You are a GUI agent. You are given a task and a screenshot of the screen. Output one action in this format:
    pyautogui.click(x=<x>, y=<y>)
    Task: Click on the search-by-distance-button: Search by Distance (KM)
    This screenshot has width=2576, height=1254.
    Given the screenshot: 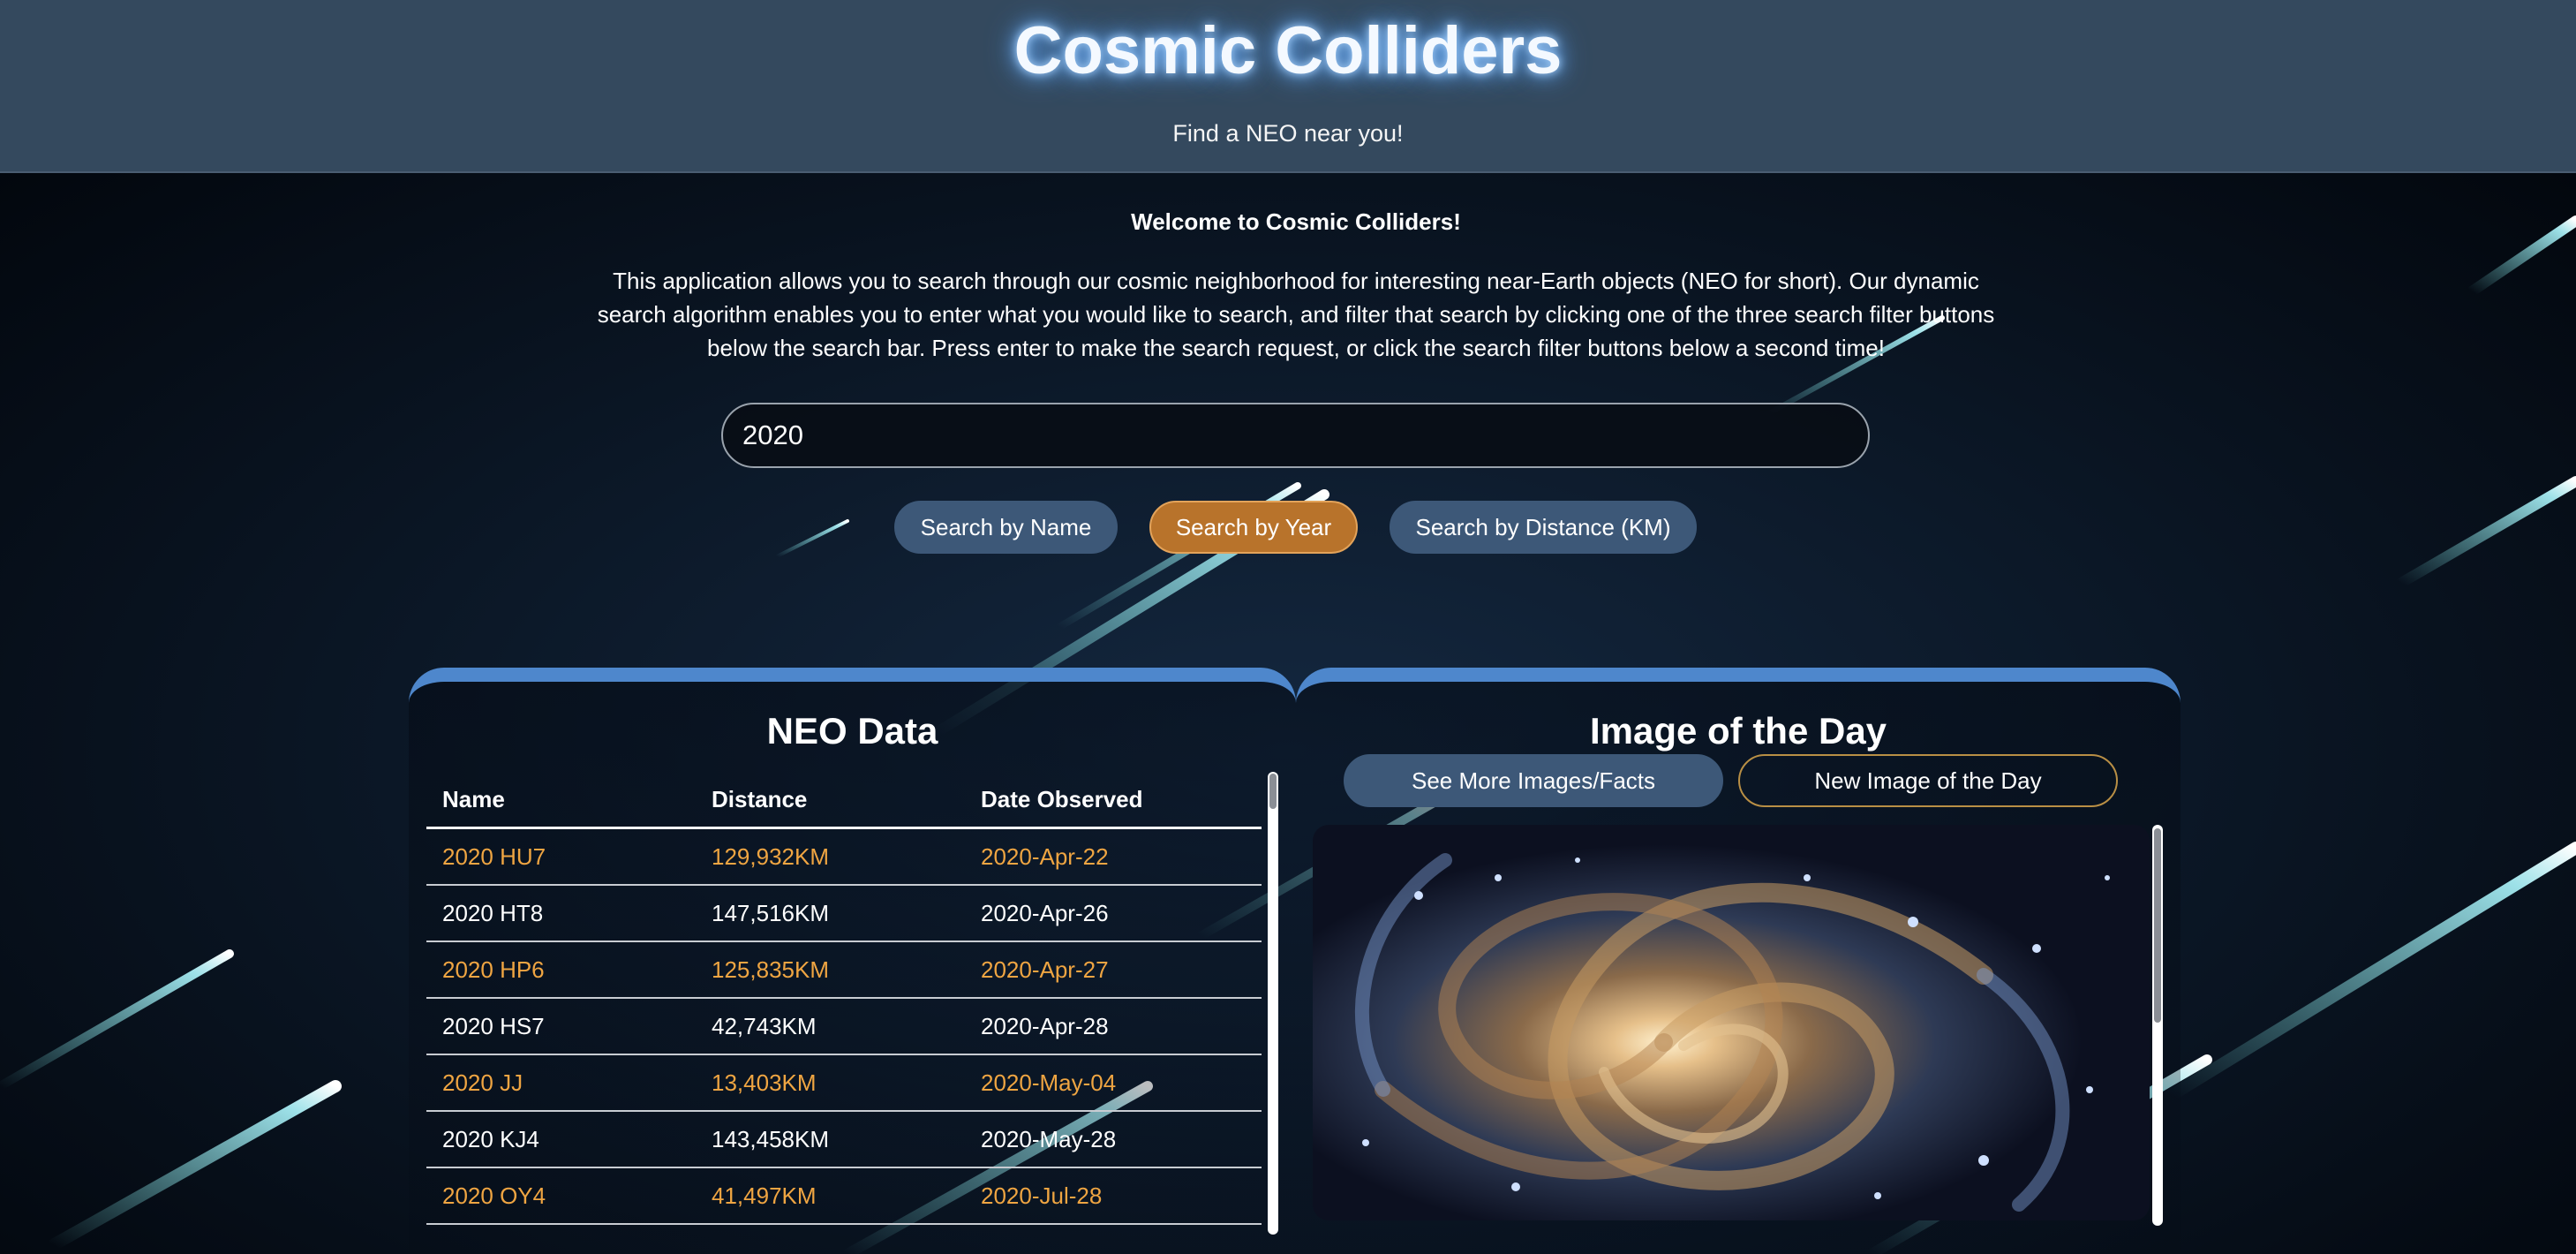 What is the action you would take?
    pyautogui.click(x=1544, y=527)
    